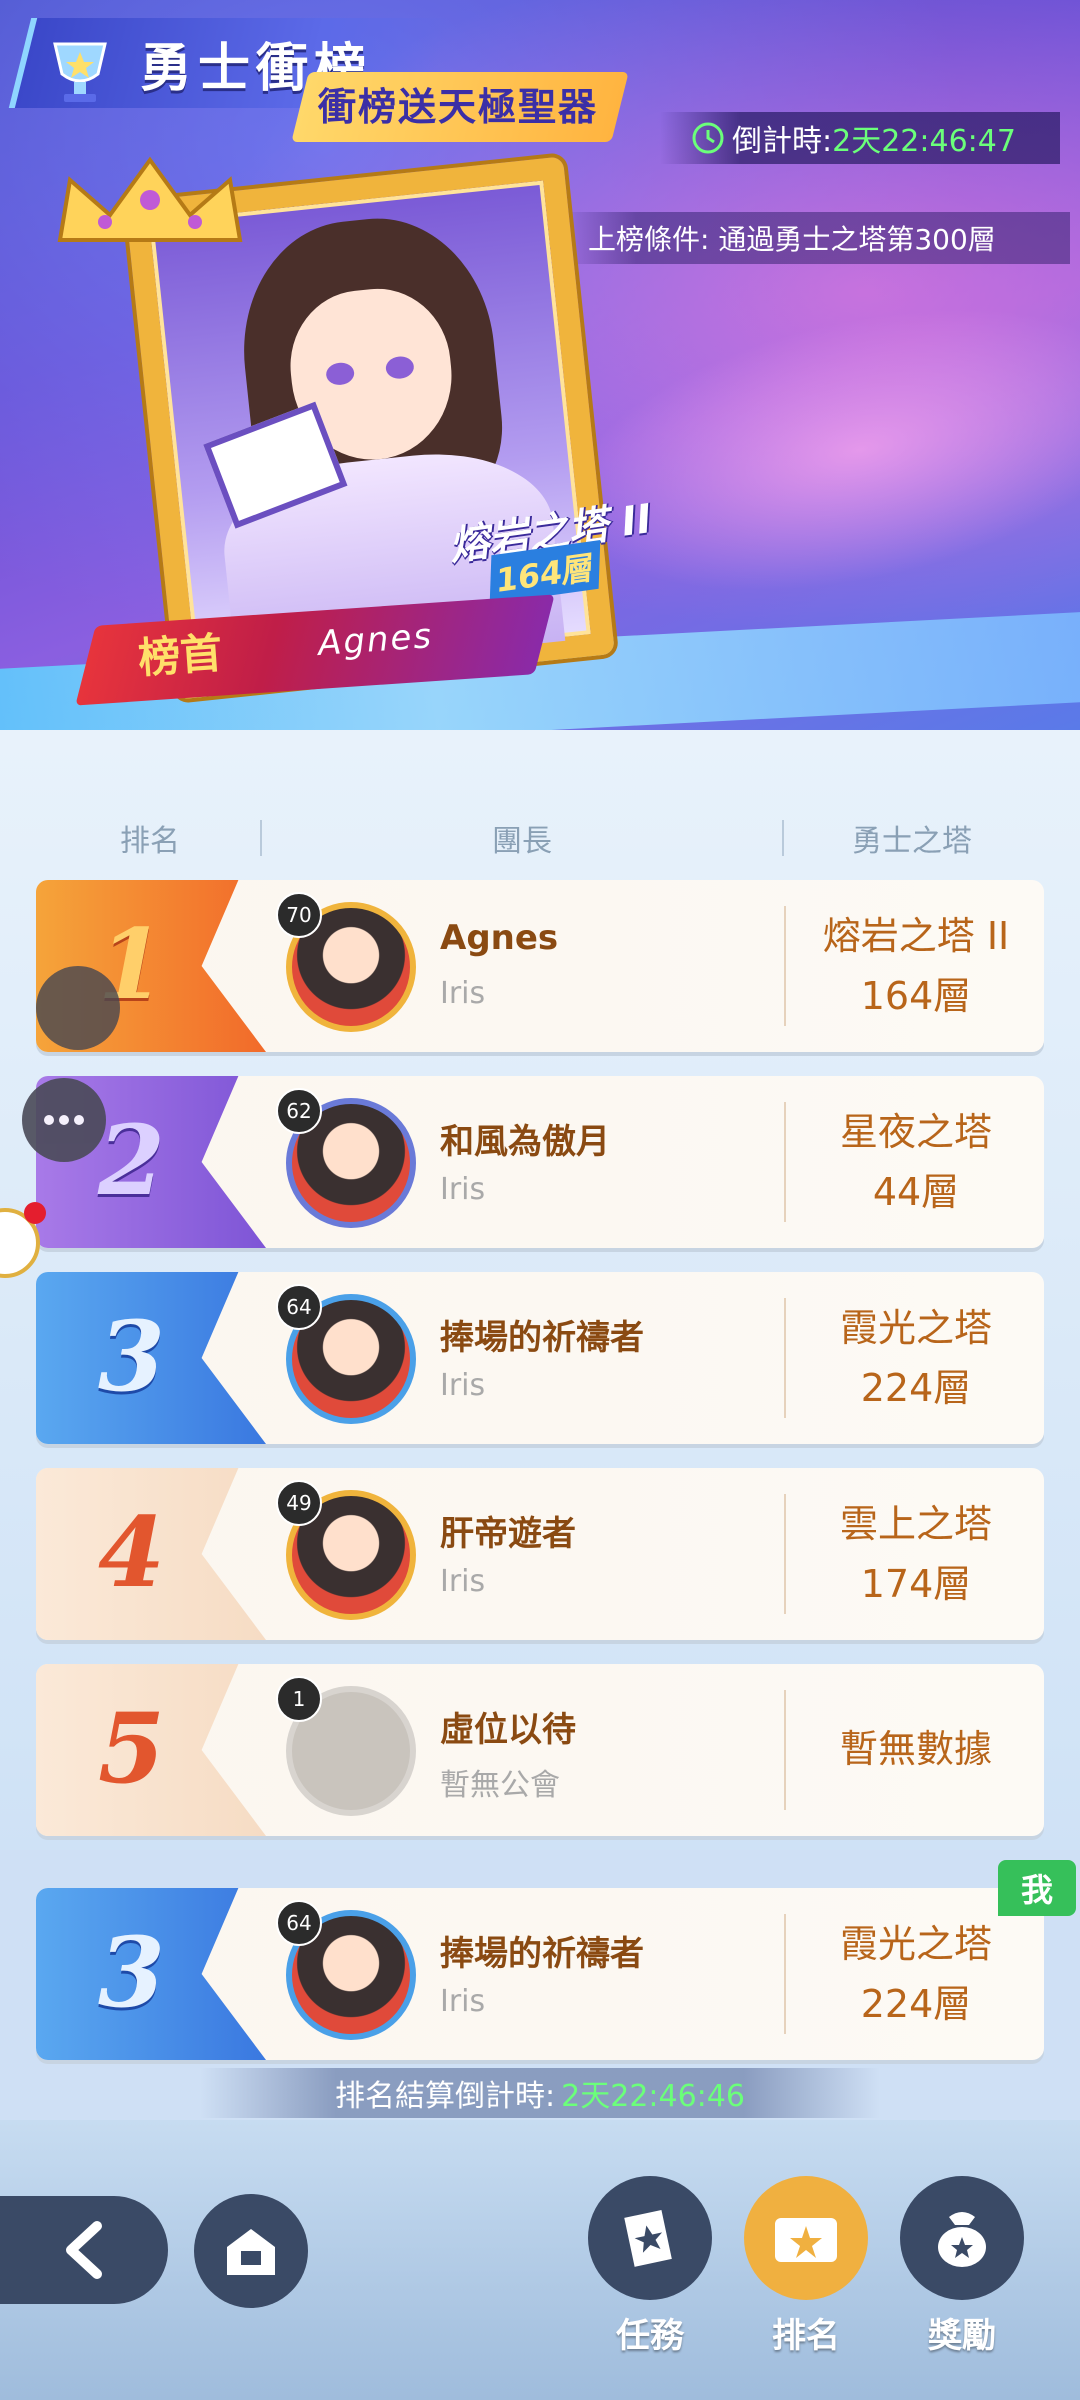 The image size is (1080, 2400). What do you see at coordinates (299, 1111) in the screenshot?
I see `level-badge: 62` at bounding box center [299, 1111].